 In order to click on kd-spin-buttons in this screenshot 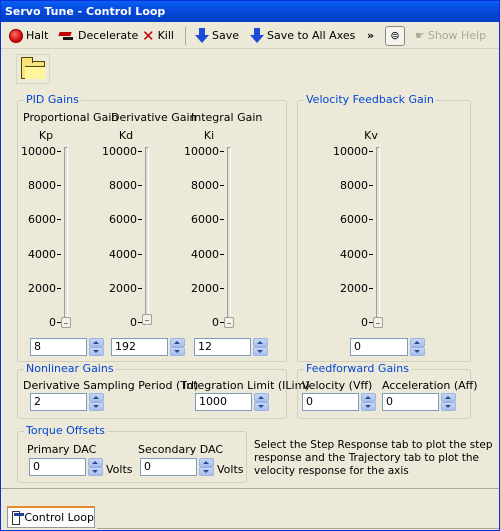, I will do `click(177, 347)`.